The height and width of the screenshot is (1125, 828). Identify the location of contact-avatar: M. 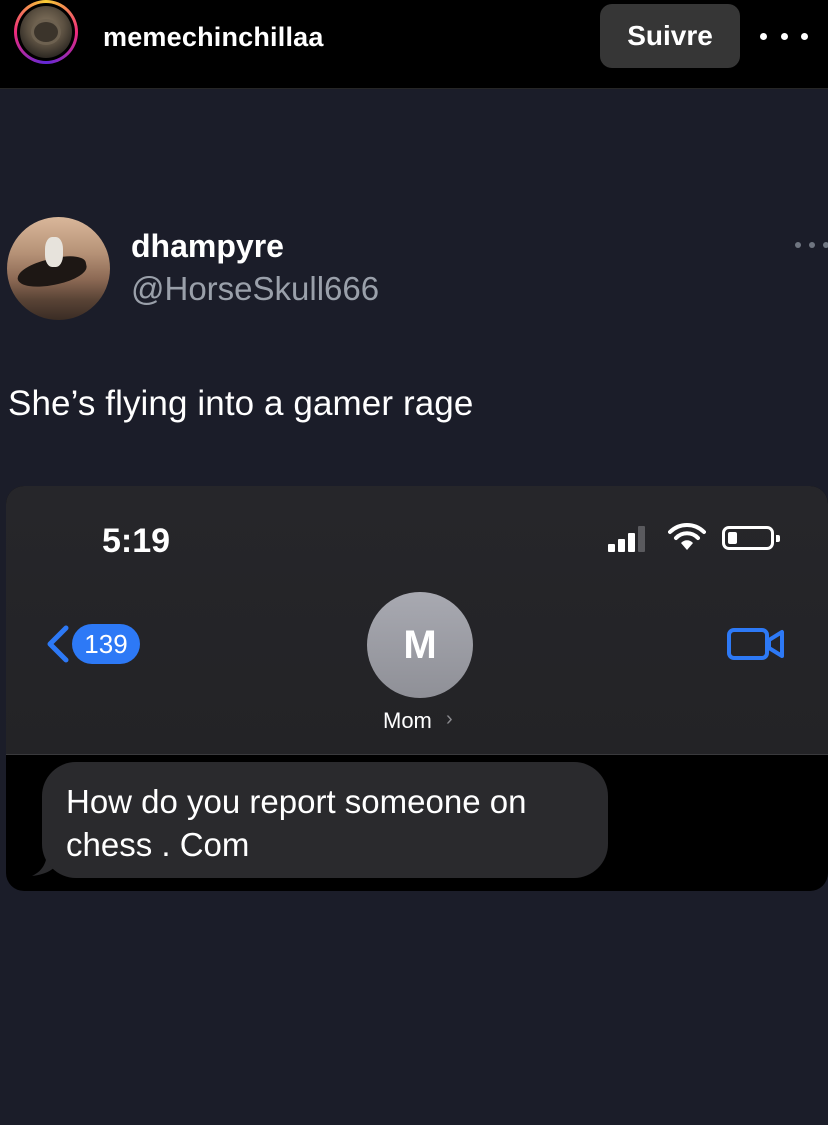
(420, 645).